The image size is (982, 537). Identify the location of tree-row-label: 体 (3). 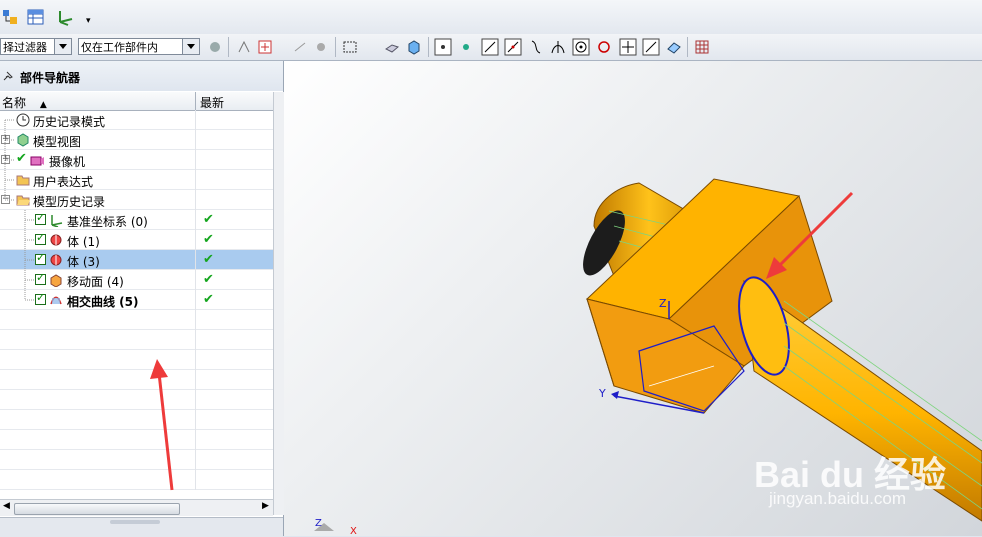
(83, 262).